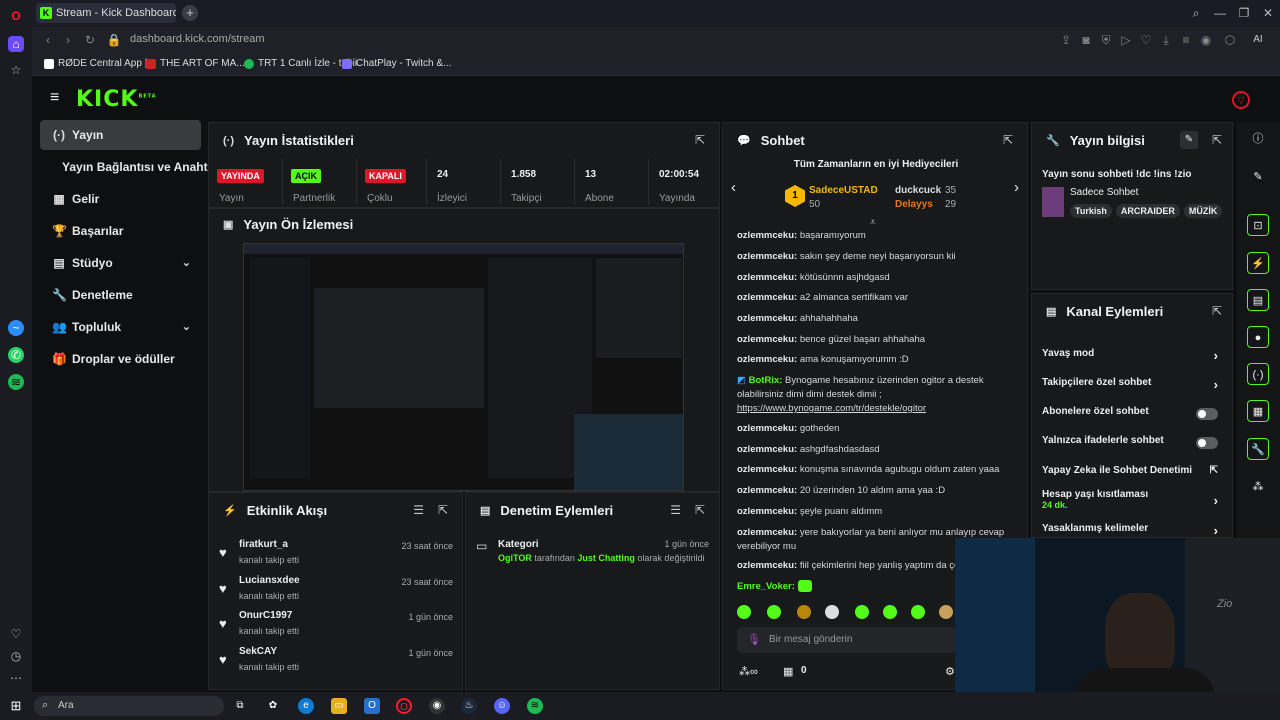 Image resolution: width=1280 pixels, height=720 pixels. I want to click on stream-preview-video, so click(463, 367).